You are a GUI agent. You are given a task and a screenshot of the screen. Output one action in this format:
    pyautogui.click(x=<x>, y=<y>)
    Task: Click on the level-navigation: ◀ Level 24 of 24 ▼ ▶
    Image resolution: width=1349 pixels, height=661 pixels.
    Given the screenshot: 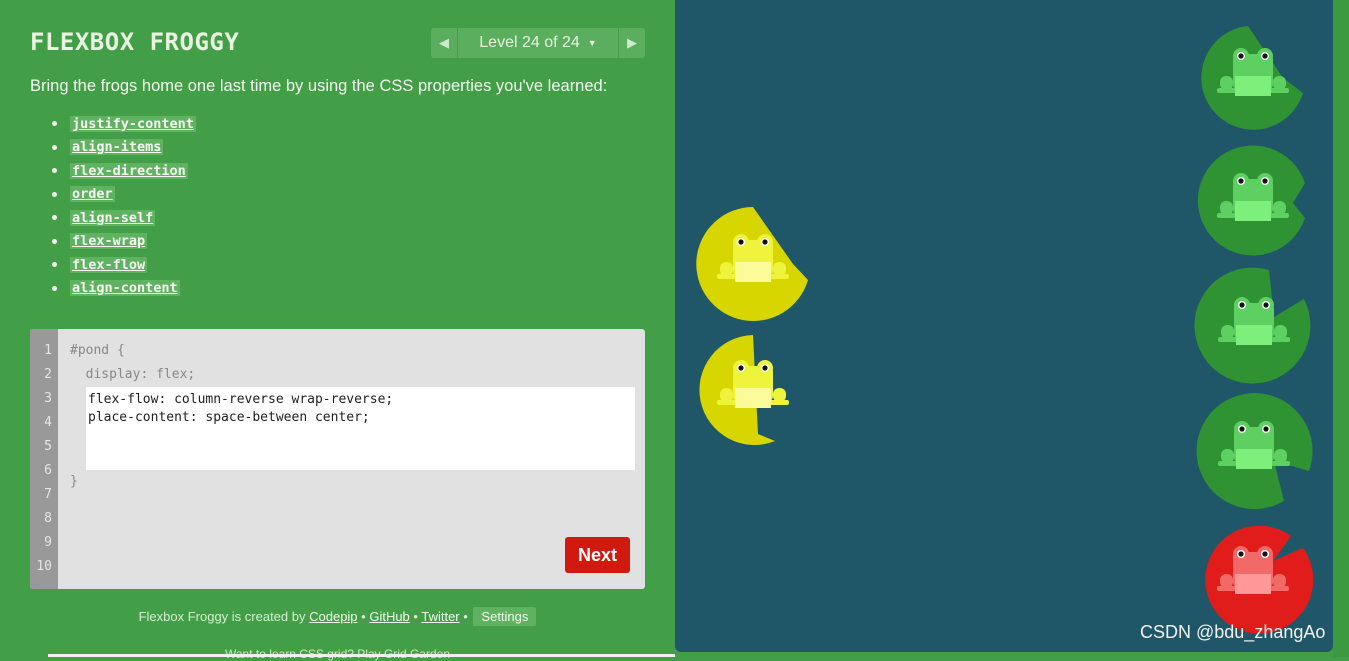 What is the action you would take?
    pyautogui.click(x=538, y=43)
    